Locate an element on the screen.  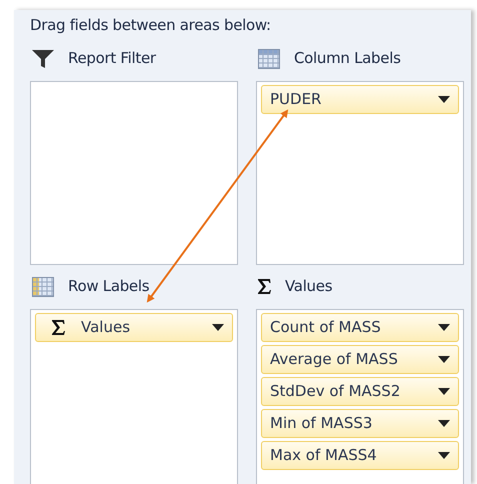
area-title: Report Filter is located at coordinates (112, 59).